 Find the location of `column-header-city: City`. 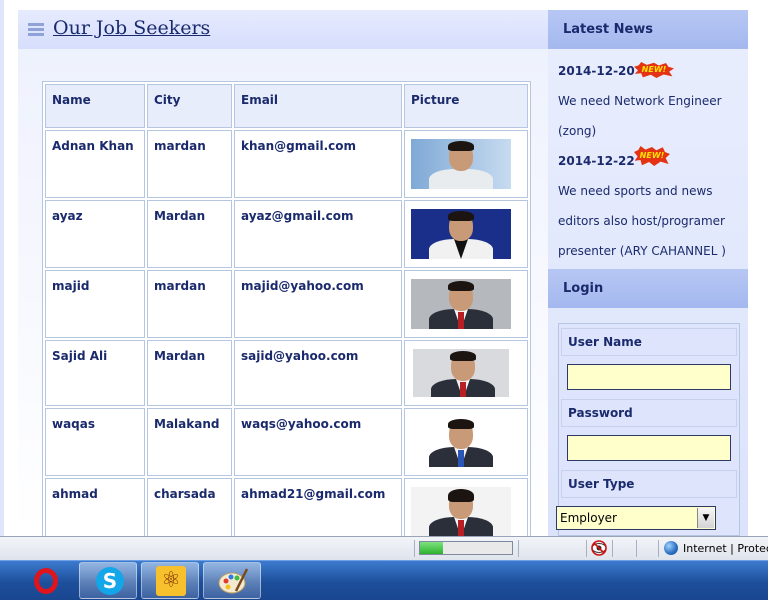

column-header-city: City is located at coordinates (189, 106).